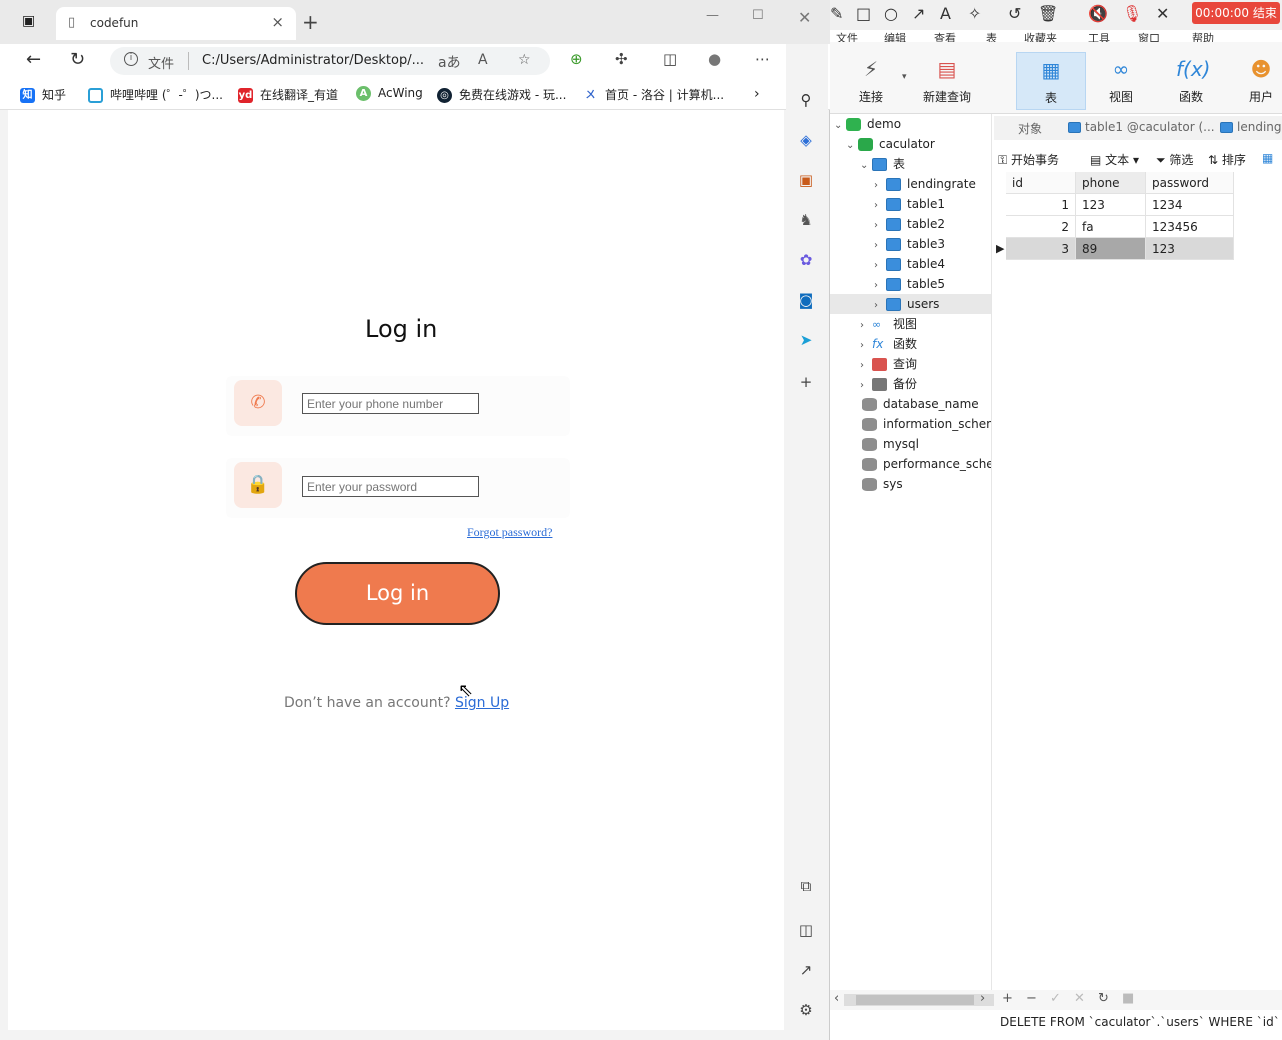  I want to click on scroll-right-icon: ›, so click(982, 998).